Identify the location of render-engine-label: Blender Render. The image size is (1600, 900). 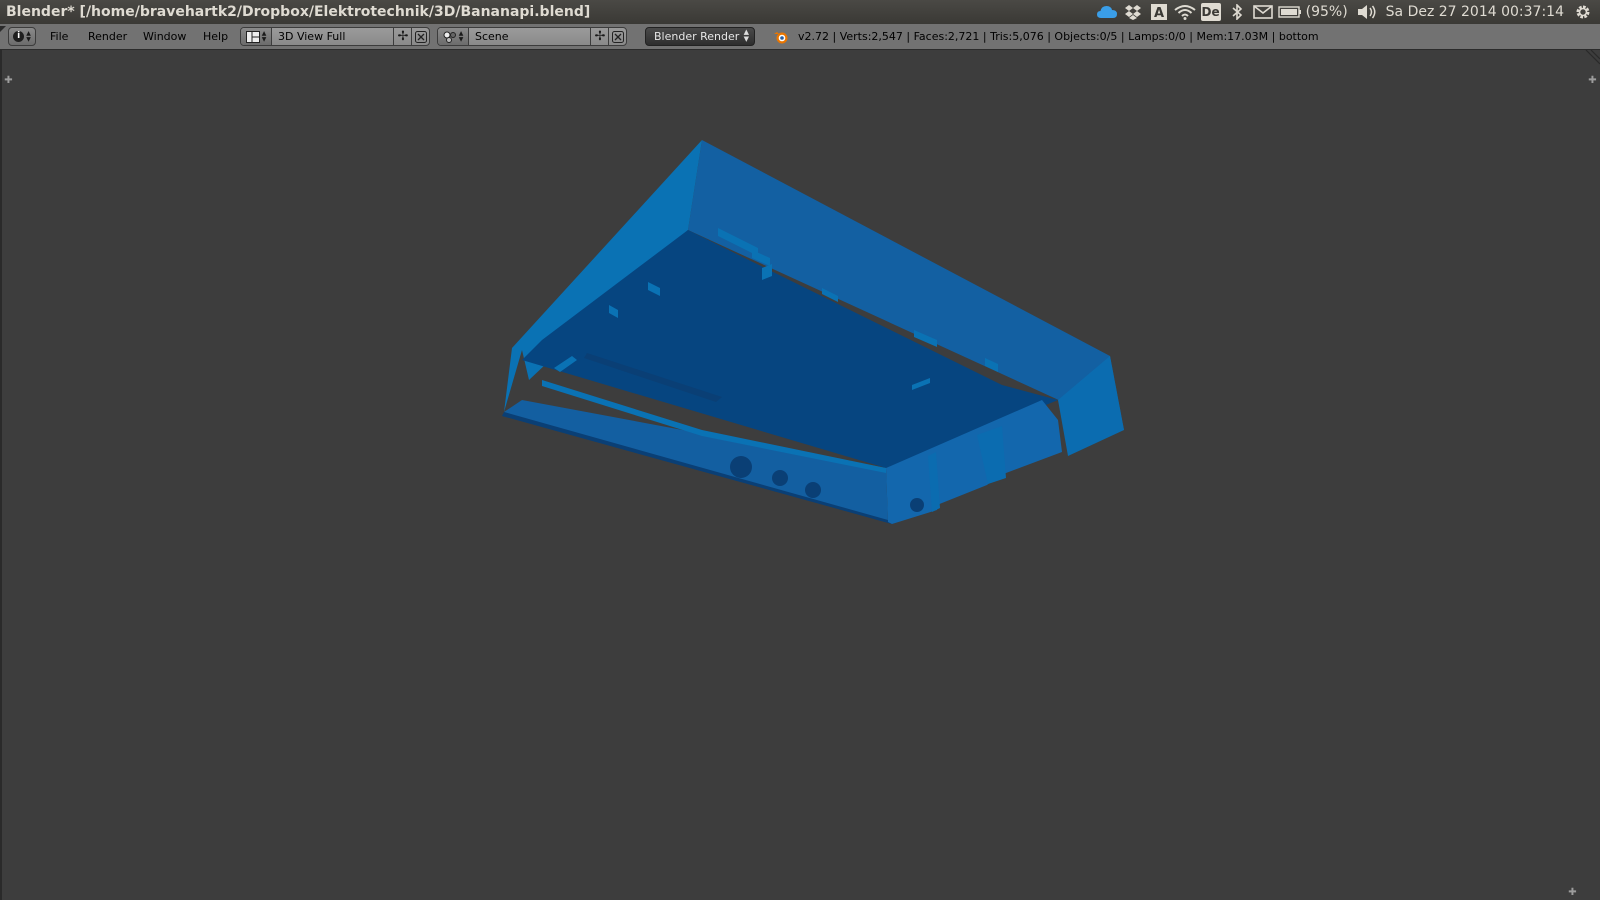
(697, 36).